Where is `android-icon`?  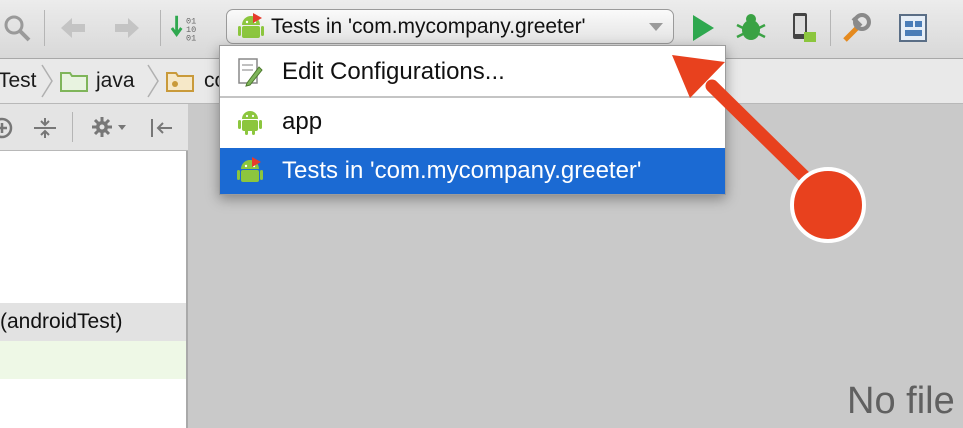 android-icon is located at coordinates (250, 122).